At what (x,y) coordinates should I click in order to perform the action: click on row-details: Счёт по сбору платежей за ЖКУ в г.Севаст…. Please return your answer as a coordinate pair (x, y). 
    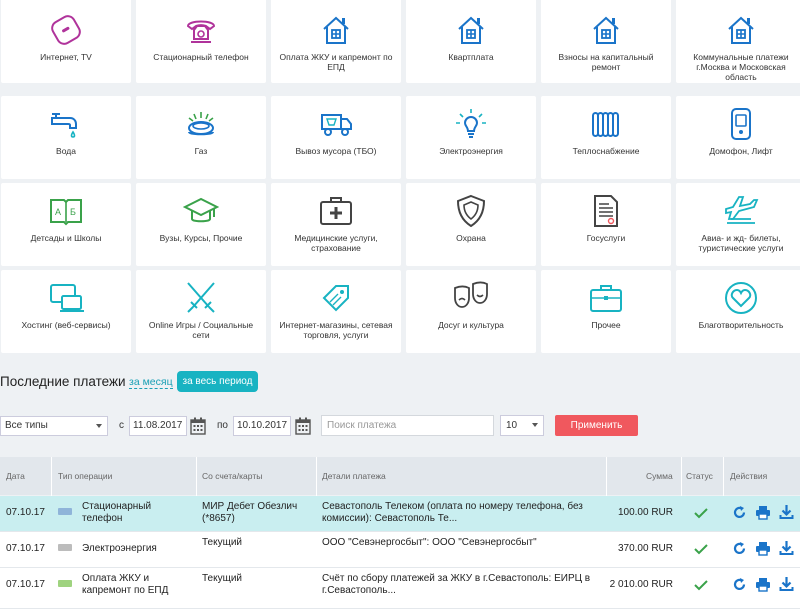
    Looking at the image, I should click on (456, 584).